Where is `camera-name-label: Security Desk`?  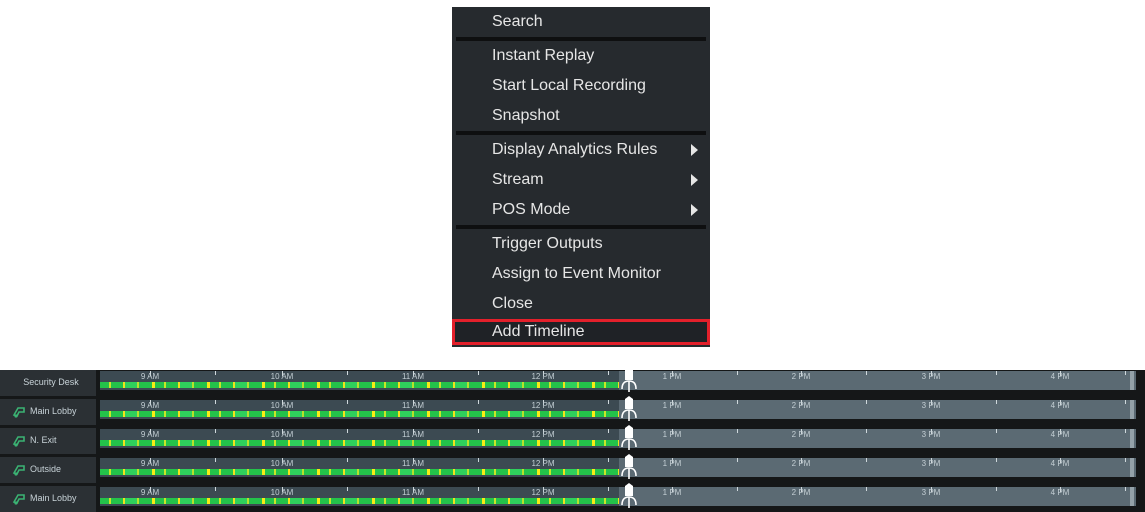 camera-name-label: Security Desk is located at coordinates (51, 382).